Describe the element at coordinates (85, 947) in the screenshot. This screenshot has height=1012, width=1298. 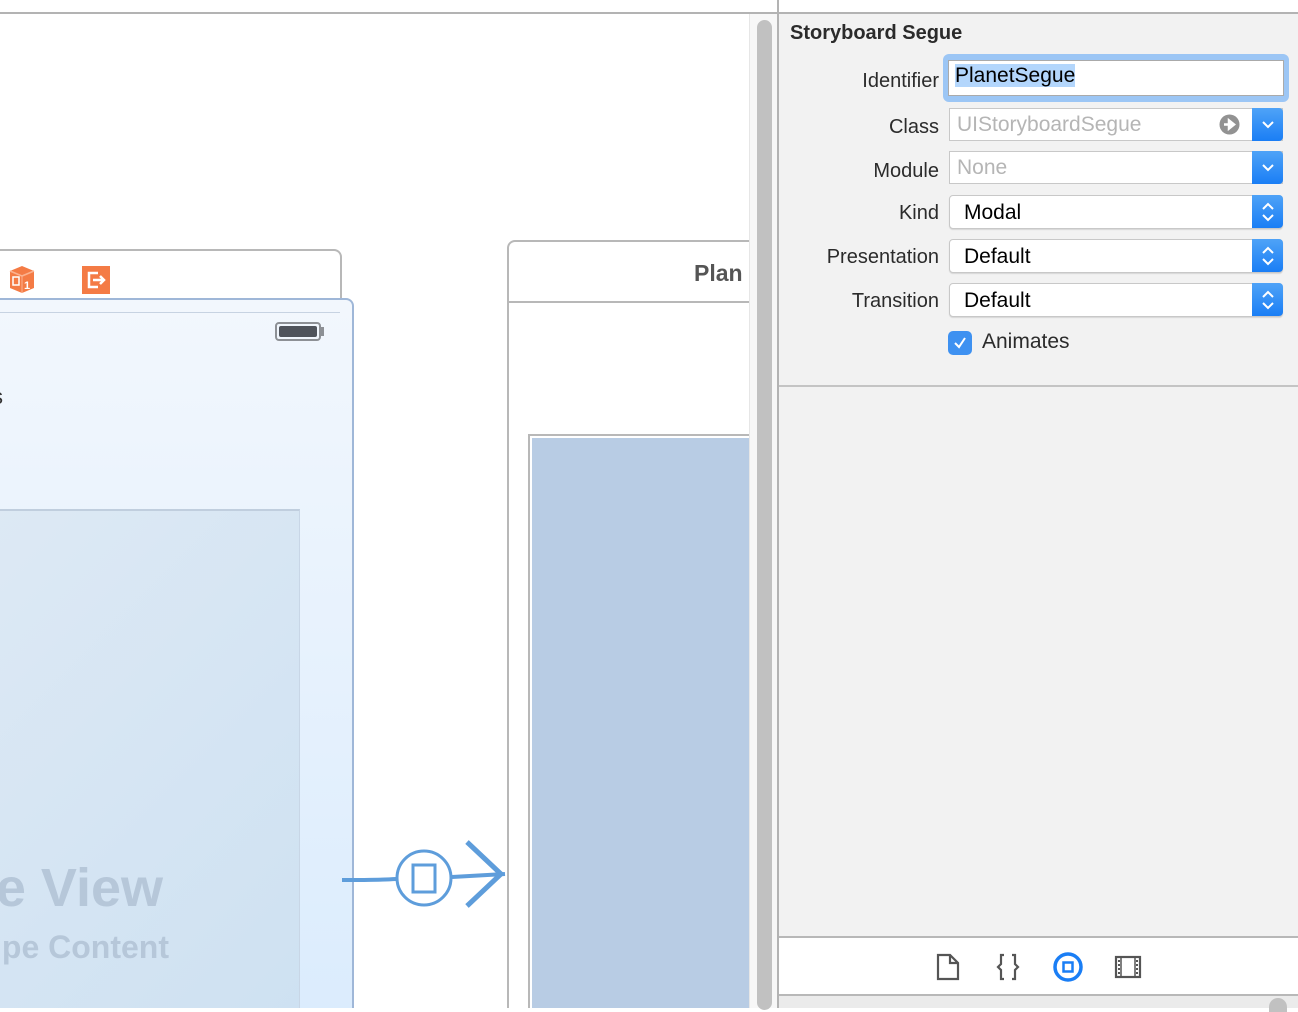
I see `source-subtitle: pe Content` at that location.